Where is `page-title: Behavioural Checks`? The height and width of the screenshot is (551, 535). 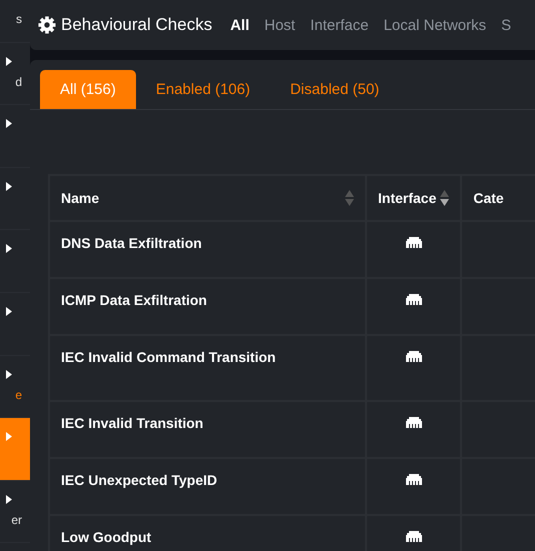
page-title: Behavioural Checks is located at coordinates (136, 25).